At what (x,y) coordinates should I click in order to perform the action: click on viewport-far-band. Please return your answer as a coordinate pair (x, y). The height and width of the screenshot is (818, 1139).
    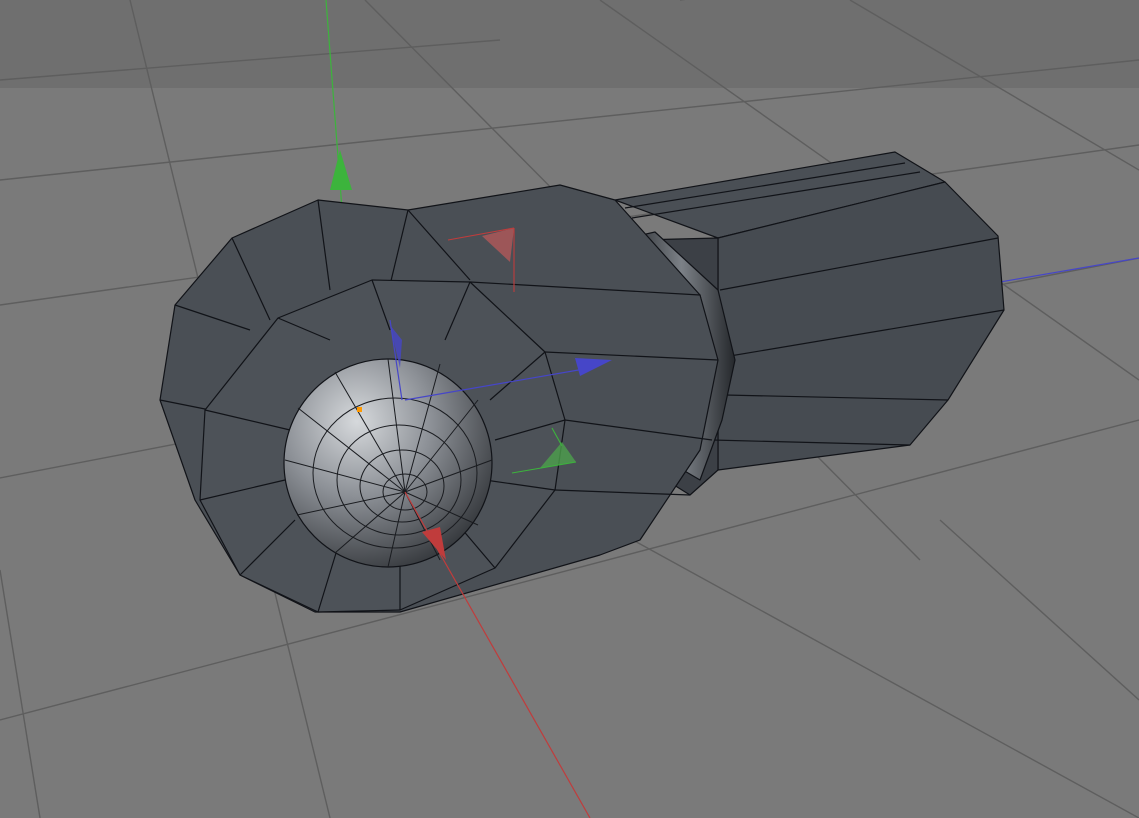
    Looking at the image, I should click on (569, 44).